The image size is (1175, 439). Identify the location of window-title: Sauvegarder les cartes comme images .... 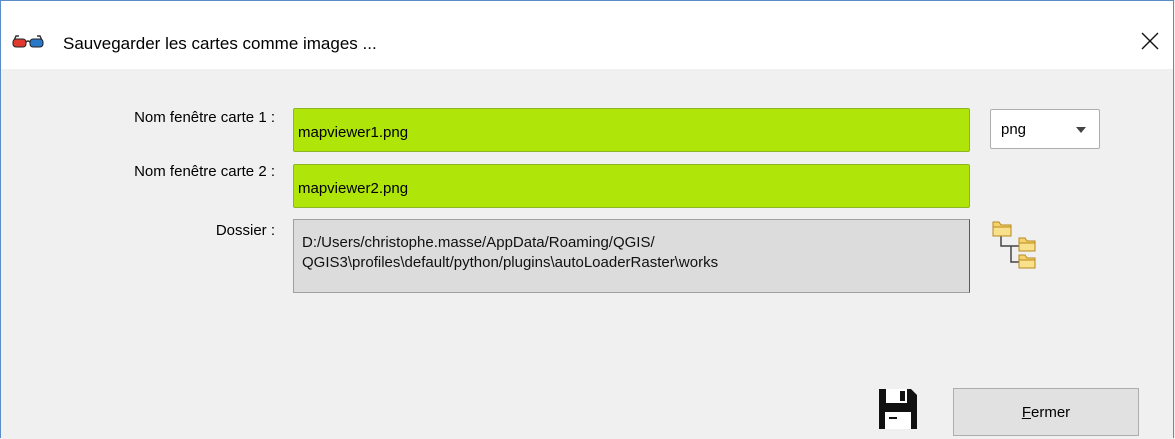
(220, 43).